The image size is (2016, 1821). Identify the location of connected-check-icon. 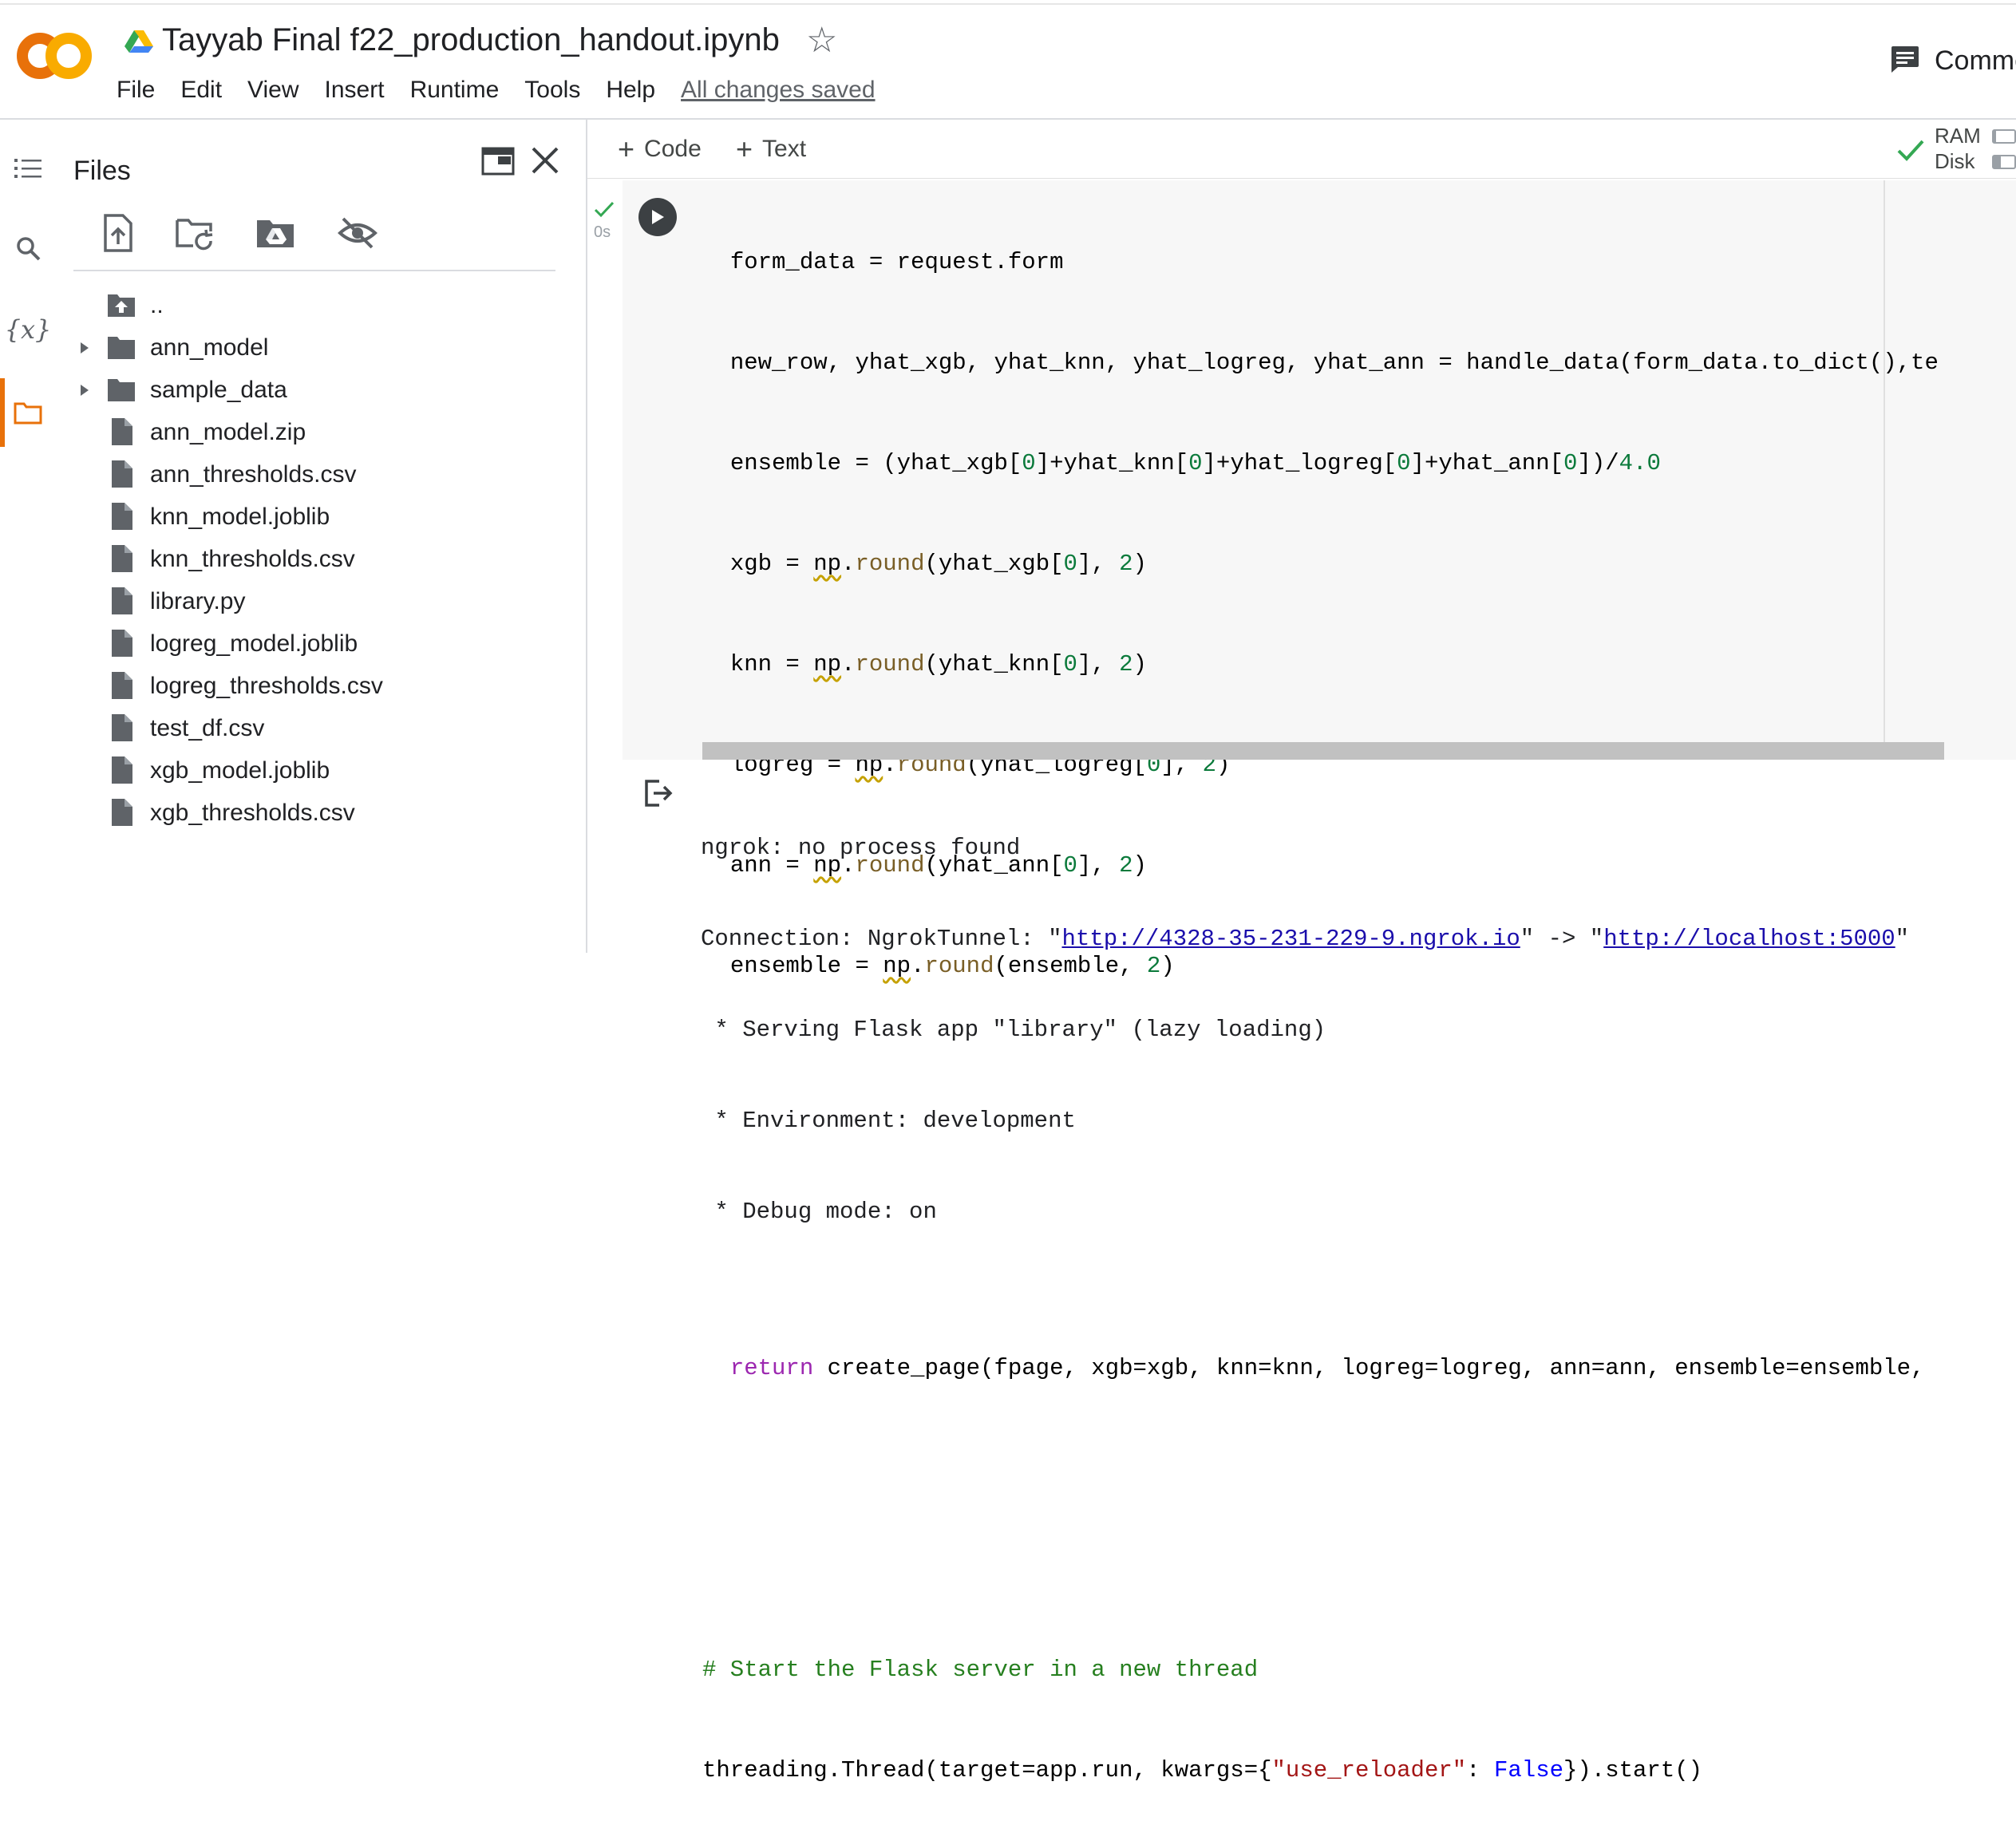
(1910, 150).